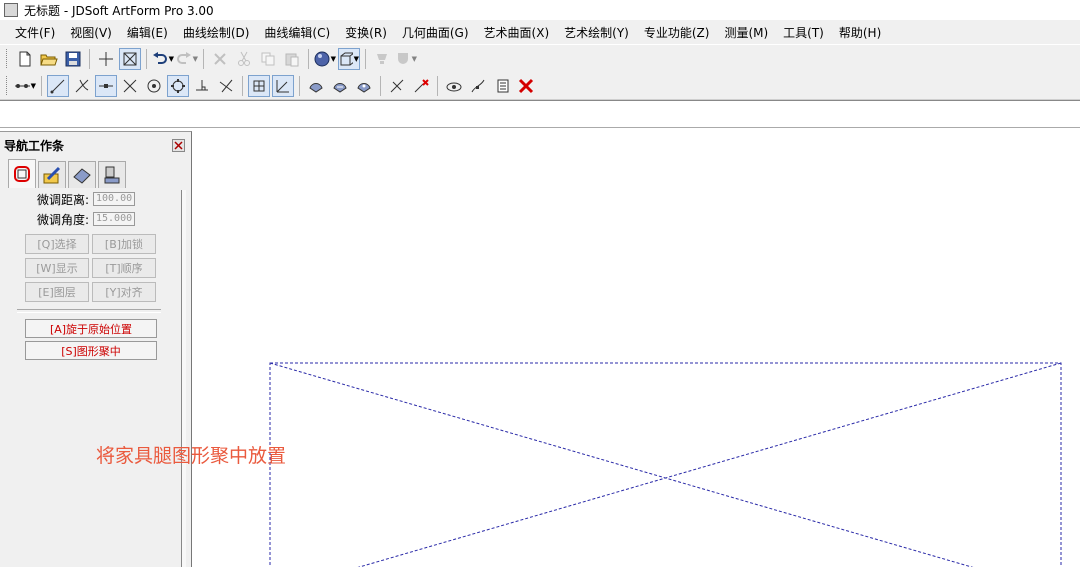 The height and width of the screenshot is (567, 1080). I want to click on nudge-distance-row: 微调距离: 100.00, so click(114, 199).